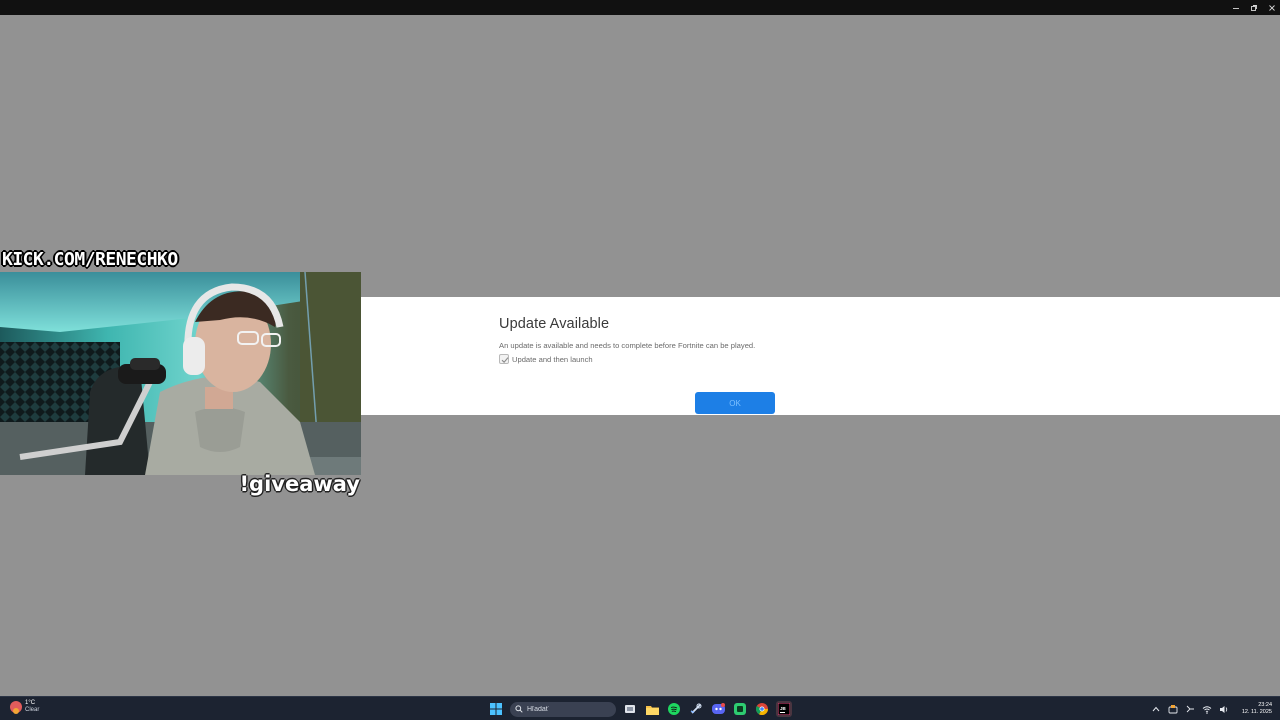 This screenshot has height=720, width=1280. I want to click on ok-button: OK, so click(735, 403).